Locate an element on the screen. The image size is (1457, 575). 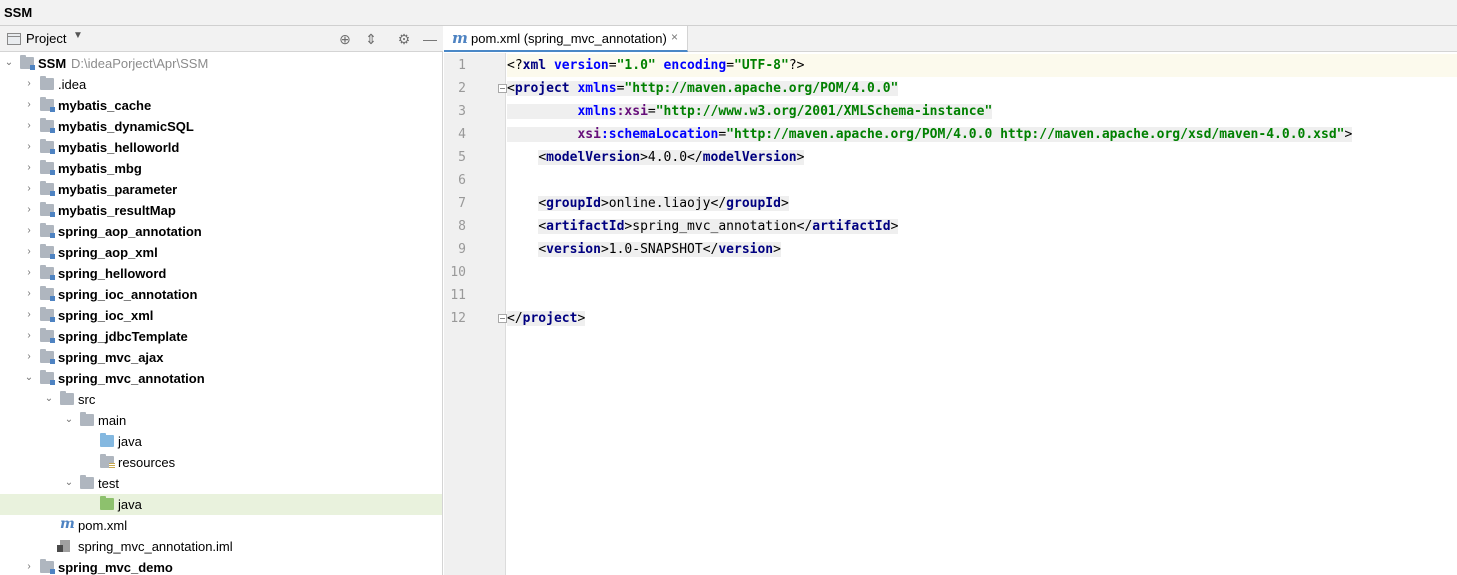
line-number: 7 is located at coordinates (462, 203).